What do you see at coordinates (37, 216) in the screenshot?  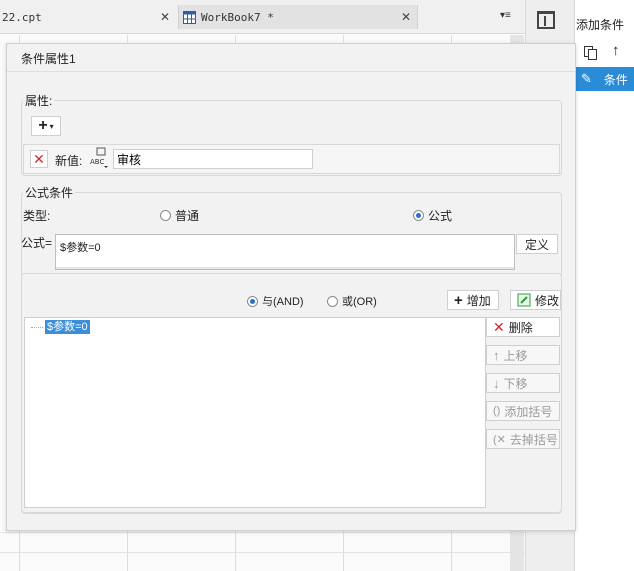 I see `type-label: 类型:` at bounding box center [37, 216].